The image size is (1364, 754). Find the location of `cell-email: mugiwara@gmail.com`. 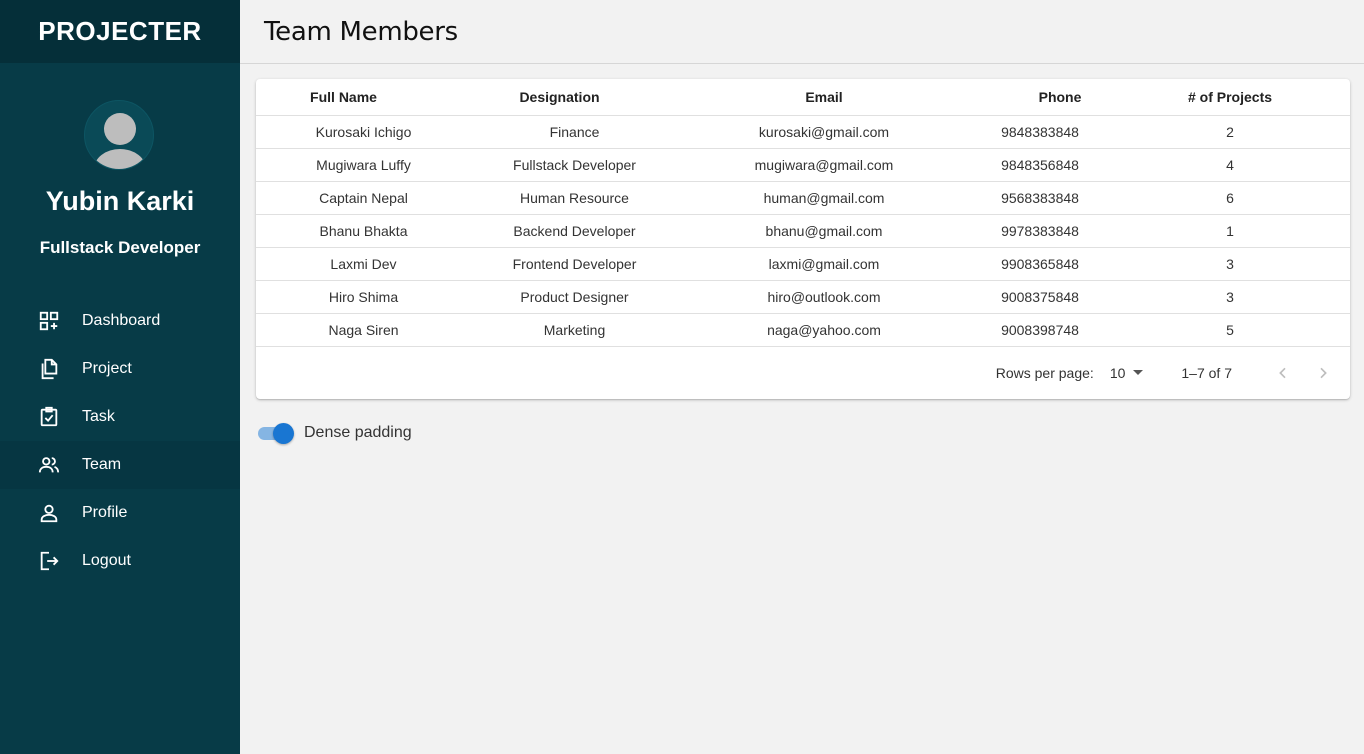

cell-email: mugiwara@gmail.com is located at coordinates (824, 165).